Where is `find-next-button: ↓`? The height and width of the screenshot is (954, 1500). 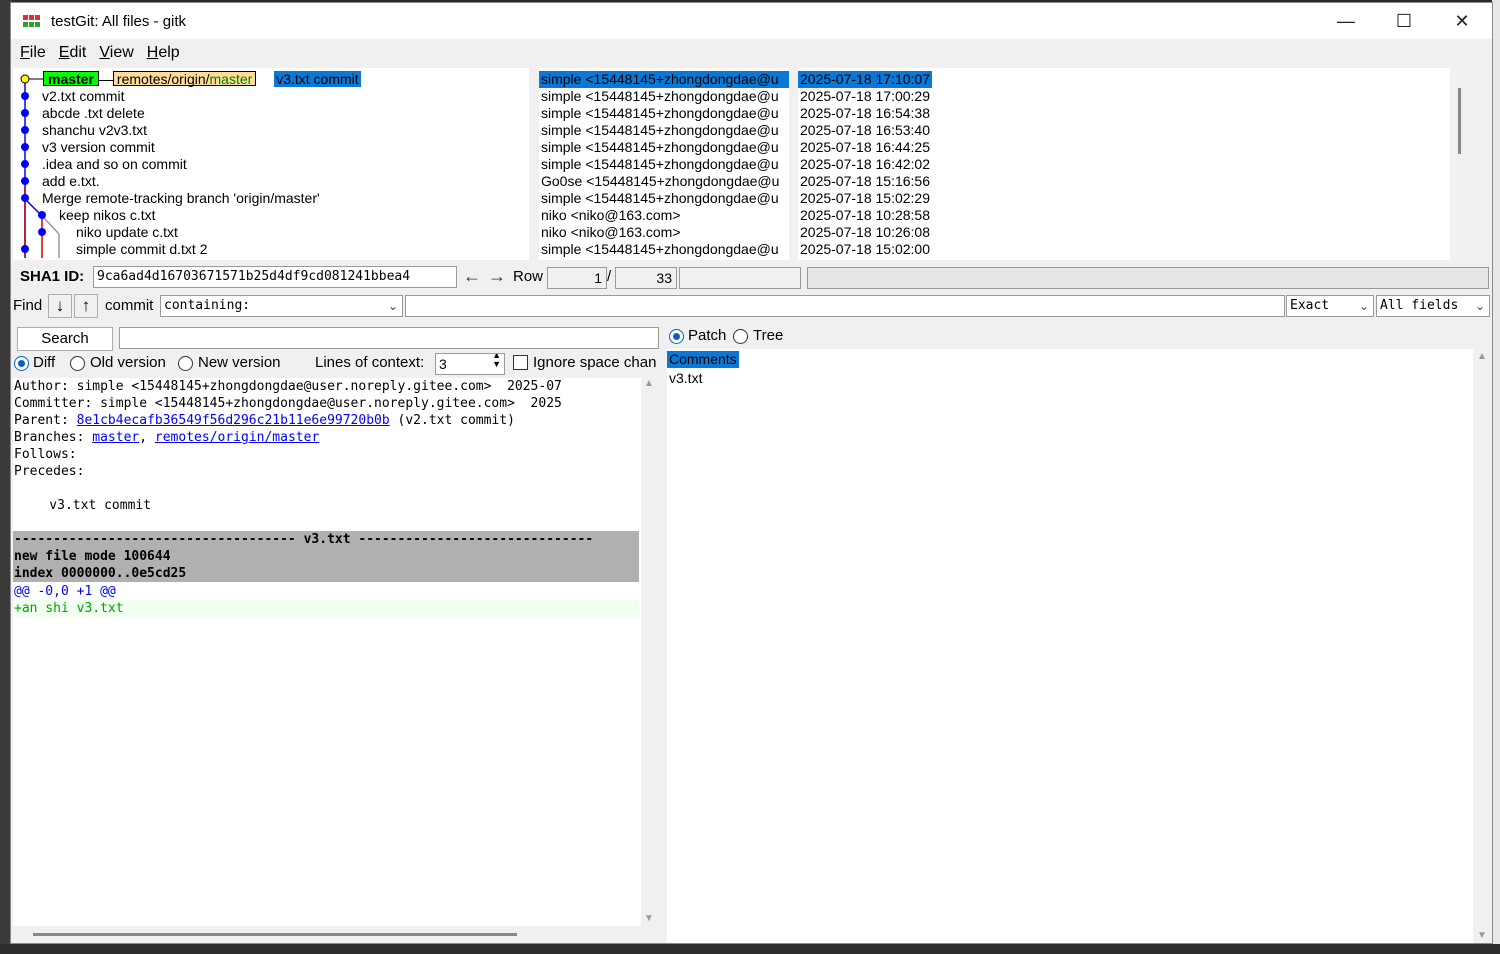 find-next-button: ↓ is located at coordinates (60, 306).